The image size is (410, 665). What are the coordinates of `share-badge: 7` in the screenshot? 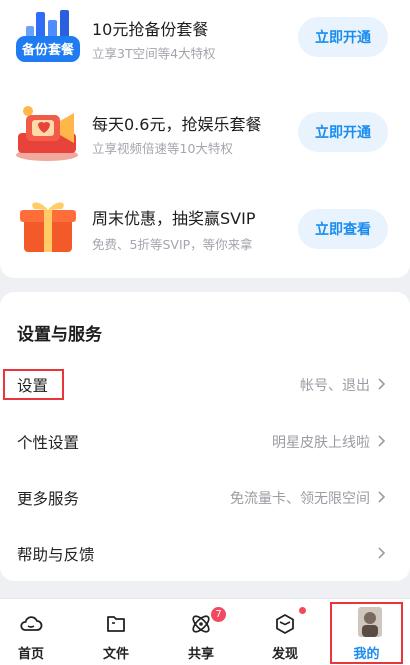 It's located at (218, 614).